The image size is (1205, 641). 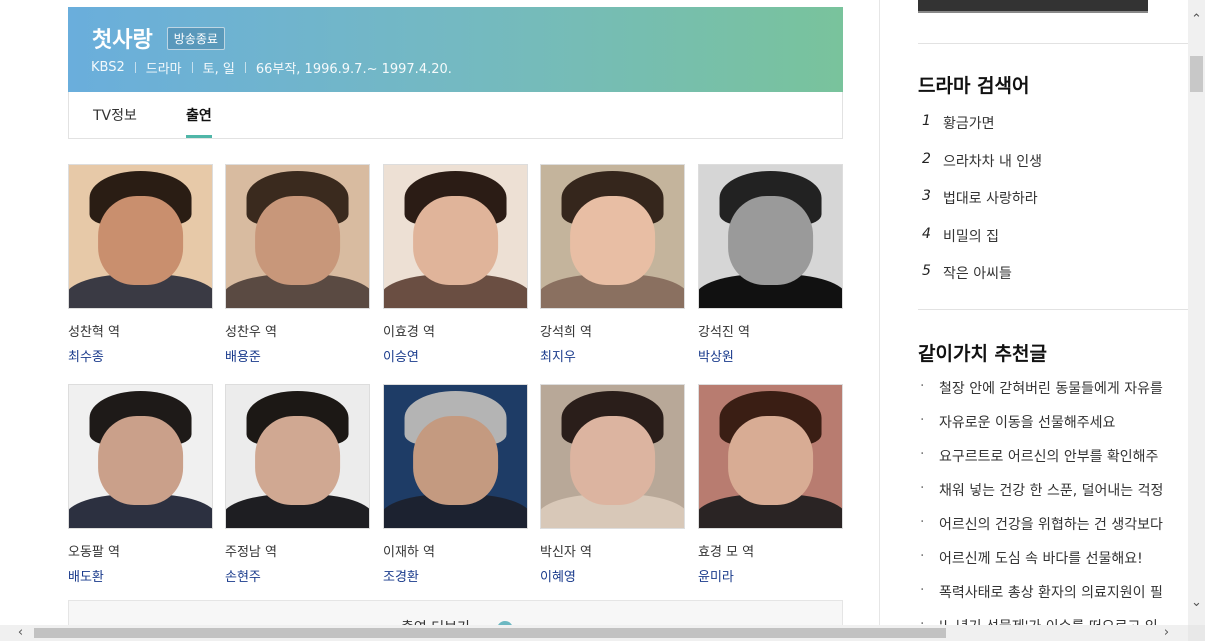 I want to click on rank-keyword: 작은 아씨들, so click(x=977, y=273).